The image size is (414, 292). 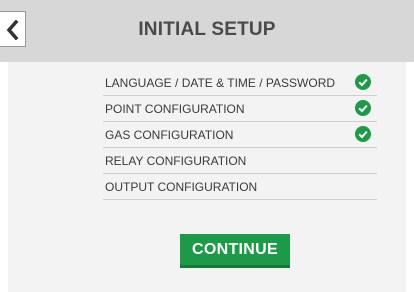 What do you see at coordinates (220, 83) in the screenshot?
I see `setup-item-label: LANGUAGE / DATE & TIME / PASSWORD` at bounding box center [220, 83].